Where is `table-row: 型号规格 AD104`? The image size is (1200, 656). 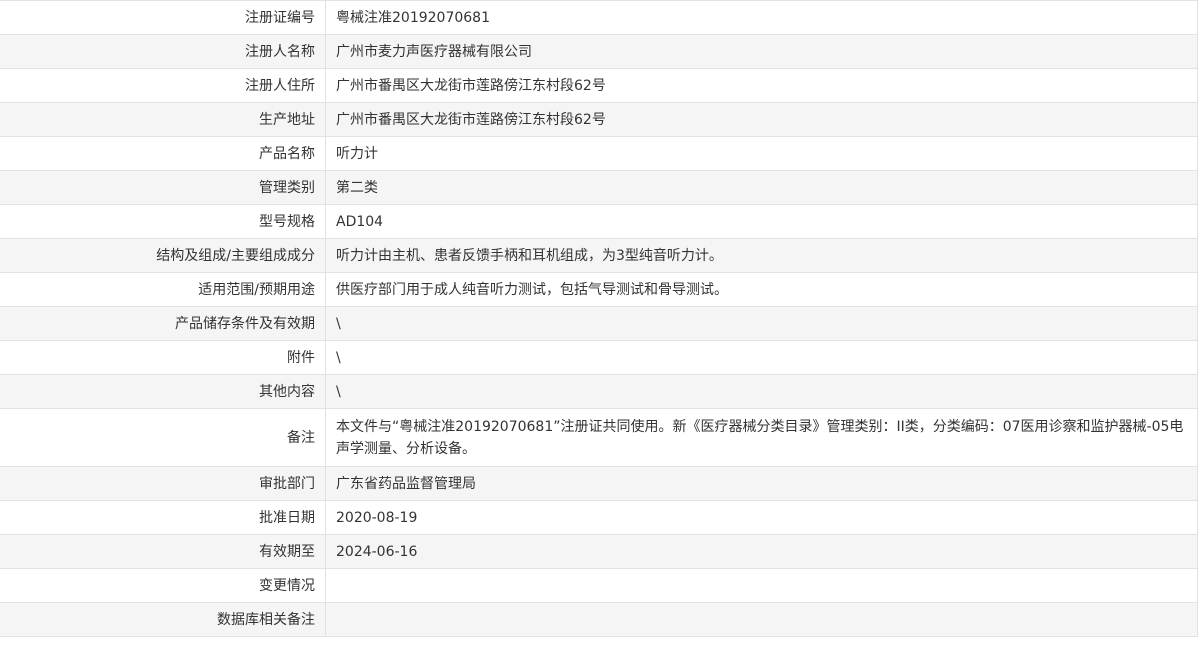
table-row: 型号规格 AD104 is located at coordinates (599, 221).